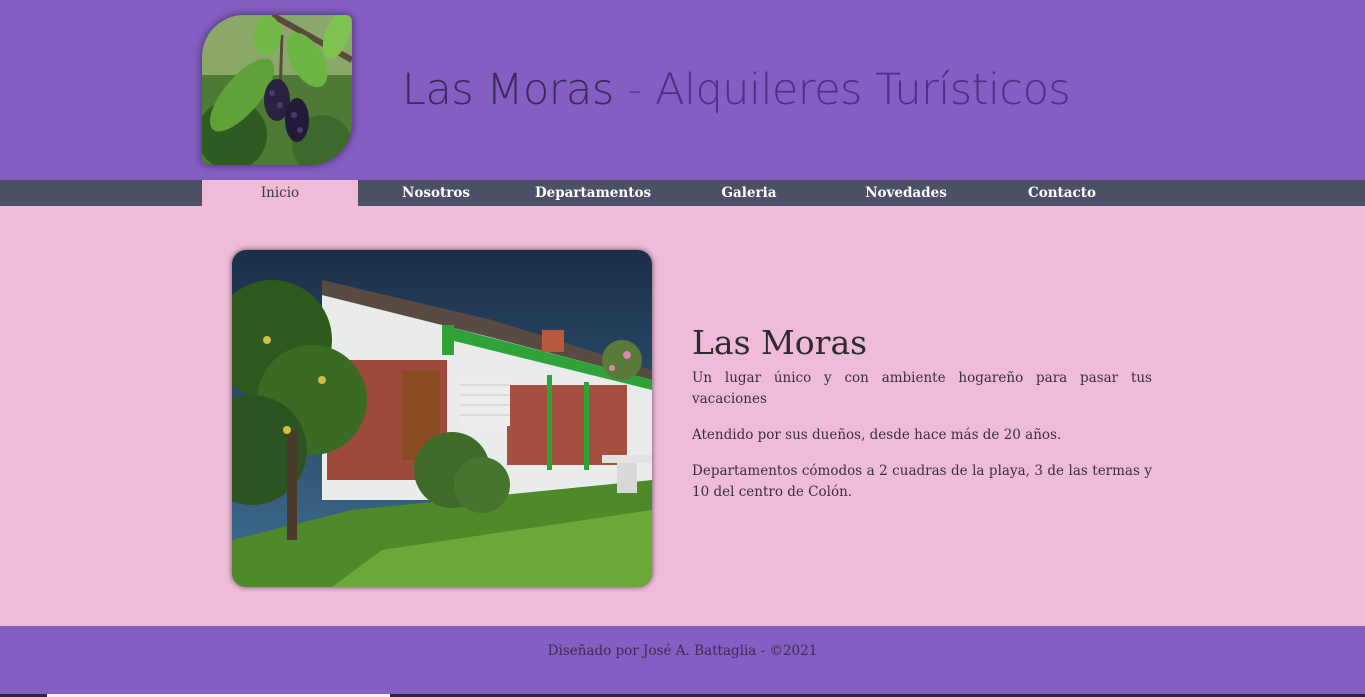 The width and height of the screenshot is (1365, 697). I want to click on mulberry-logo-icon, so click(277, 90).